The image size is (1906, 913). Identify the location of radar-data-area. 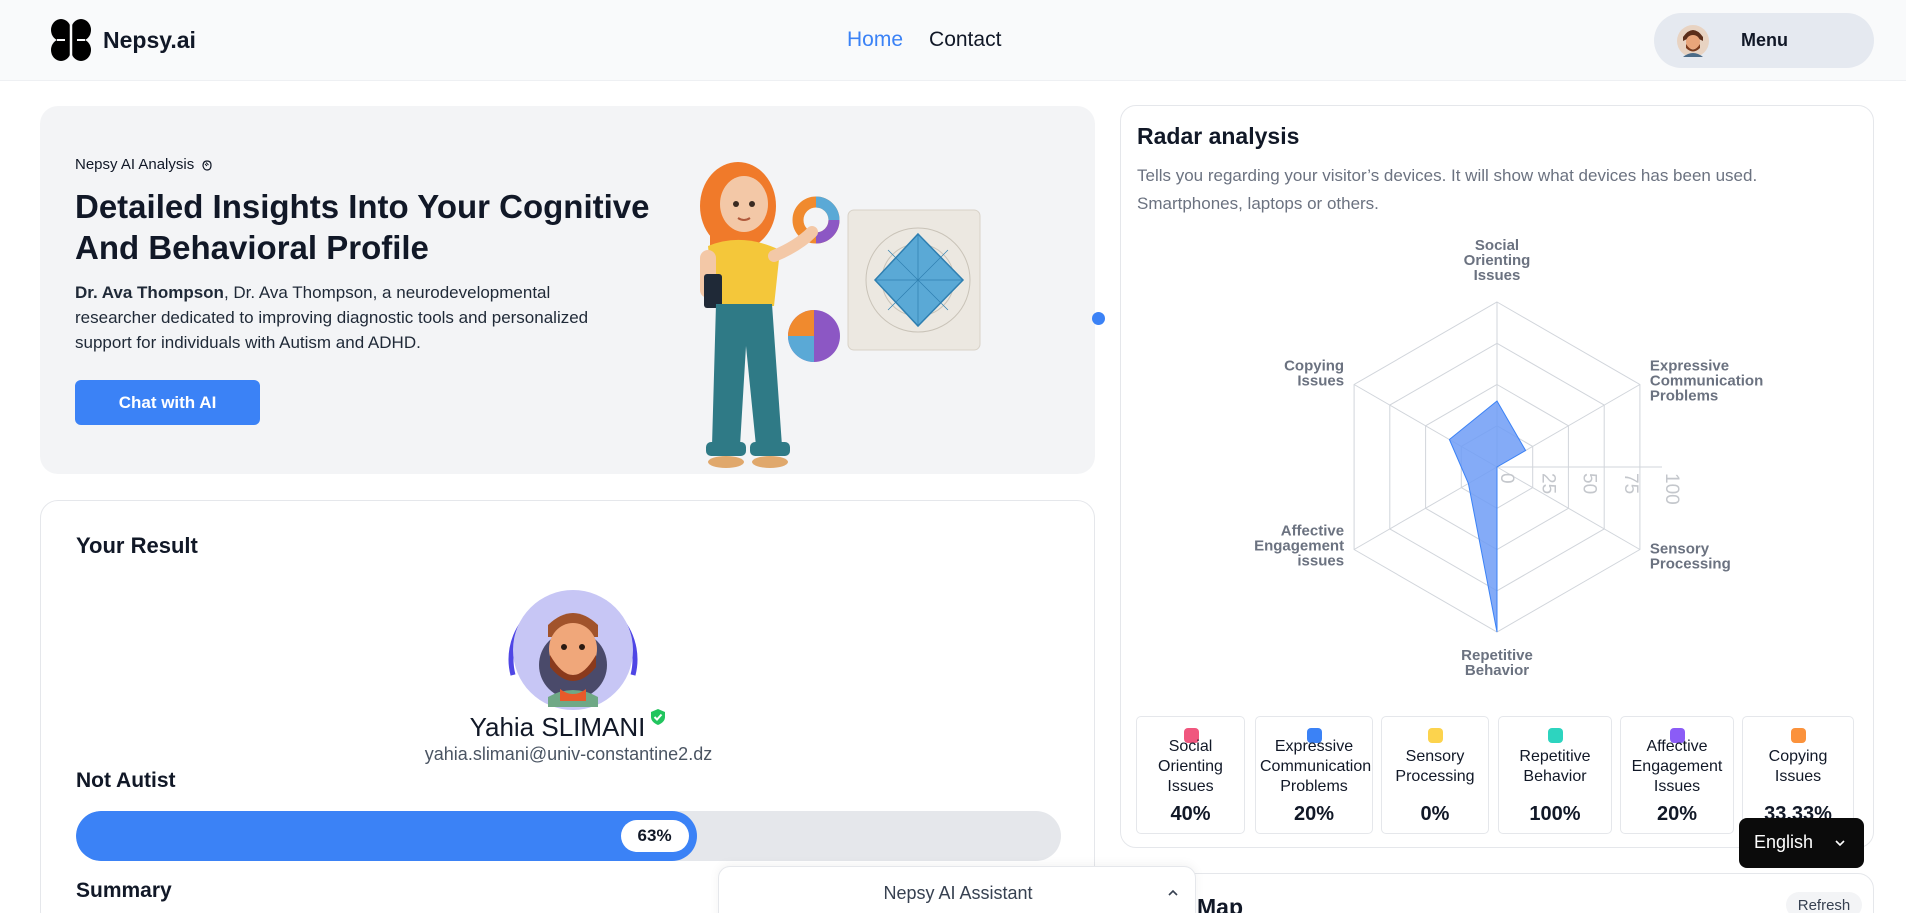
(1487, 516).